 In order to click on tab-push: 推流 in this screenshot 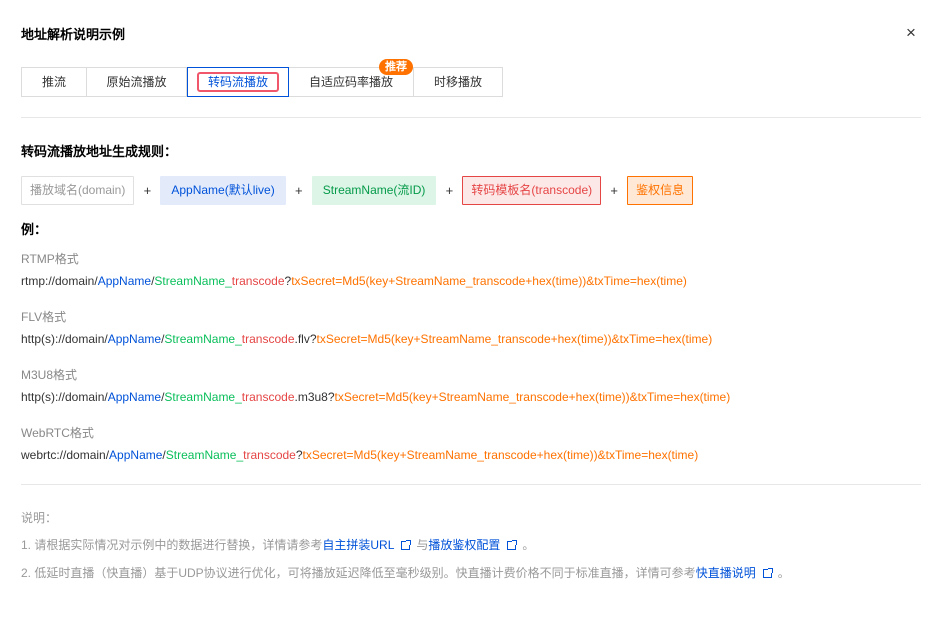, I will do `click(54, 82)`.